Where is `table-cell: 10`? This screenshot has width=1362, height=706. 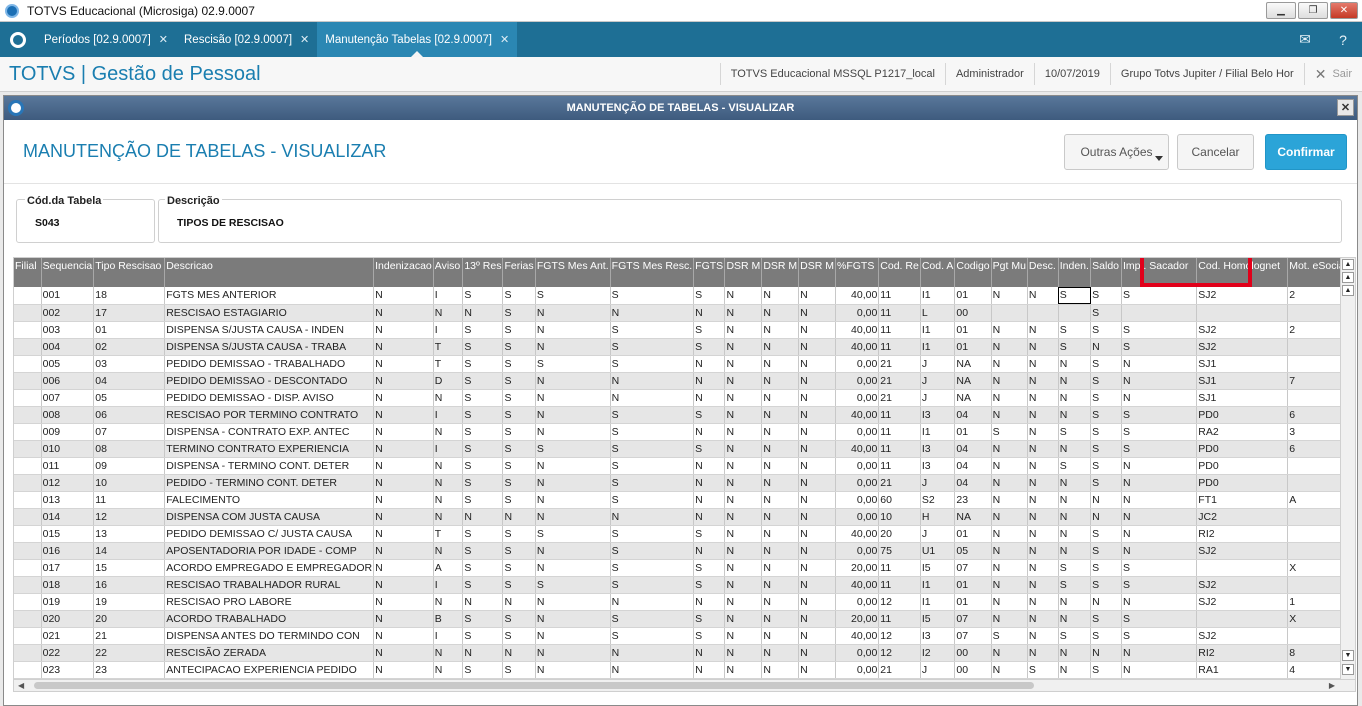 table-cell: 10 is located at coordinates (129, 483).